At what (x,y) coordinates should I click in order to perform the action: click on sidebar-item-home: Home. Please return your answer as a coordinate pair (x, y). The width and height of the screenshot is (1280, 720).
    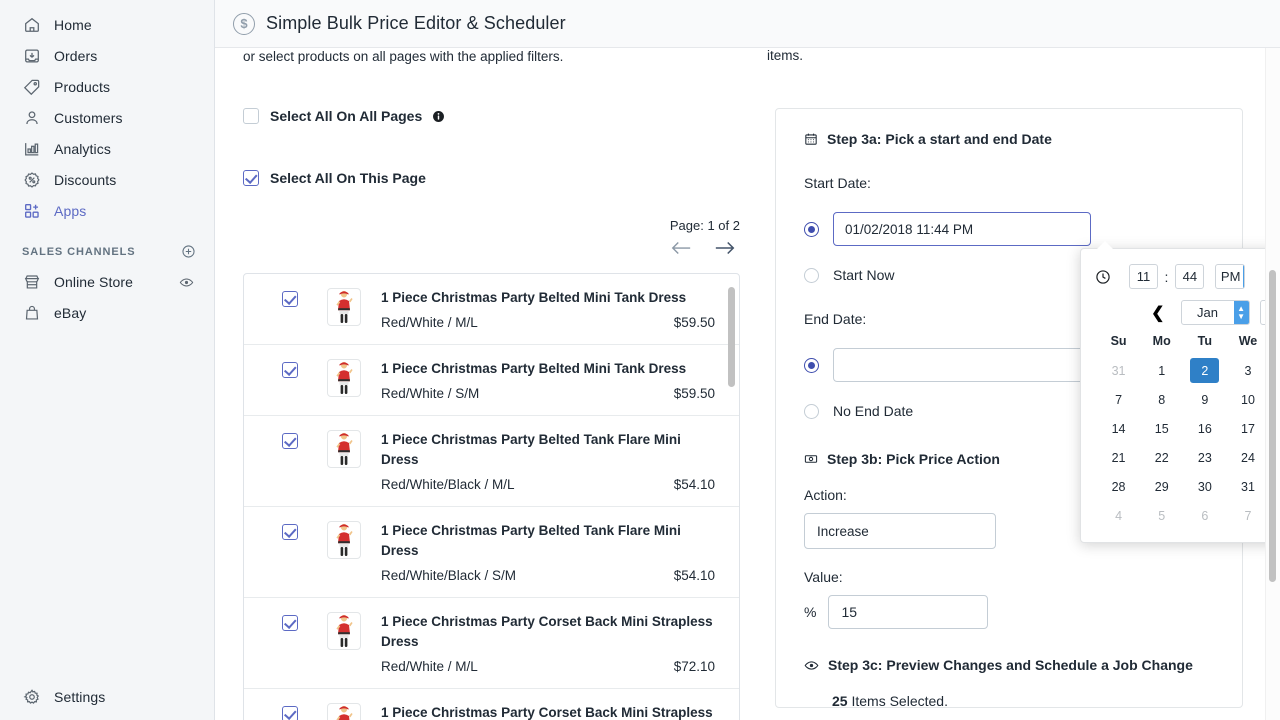
    Looking at the image, I should click on (107, 25).